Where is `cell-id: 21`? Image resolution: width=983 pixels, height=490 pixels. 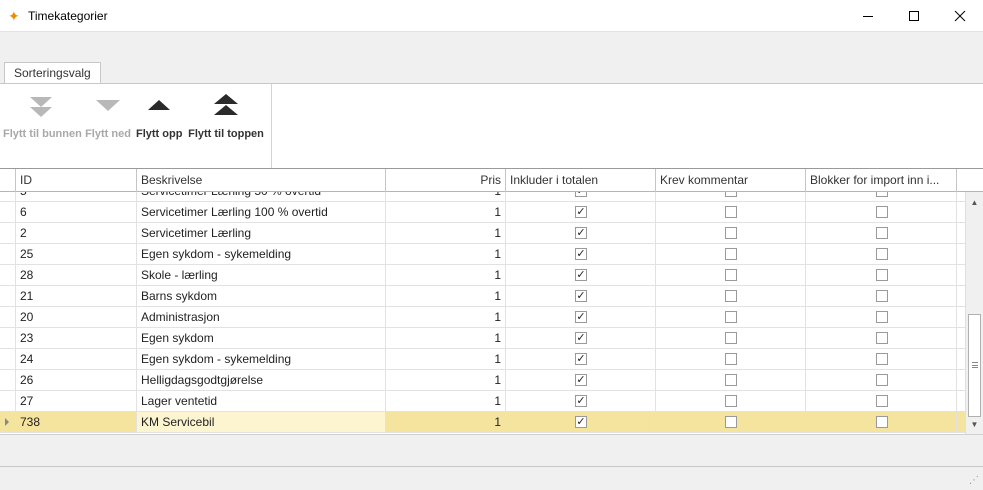 cell-id: 21 is located at coordinates (76, 296).